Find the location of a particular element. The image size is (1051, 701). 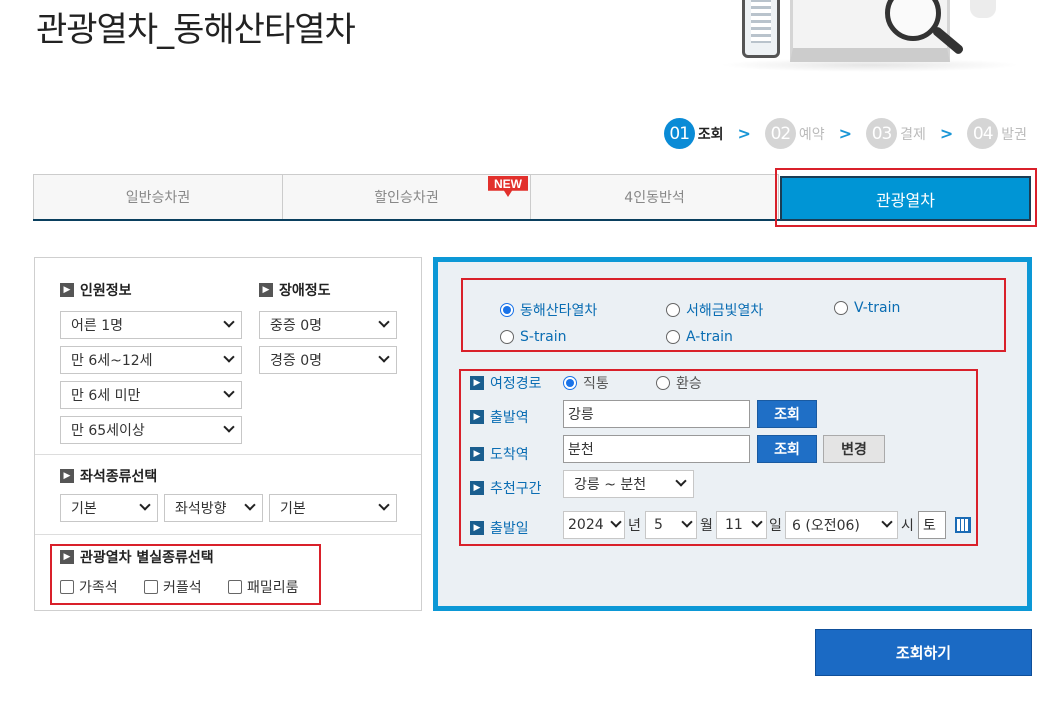

tab-group-seat: 4인동반석 is located at coordinates (654, 196).